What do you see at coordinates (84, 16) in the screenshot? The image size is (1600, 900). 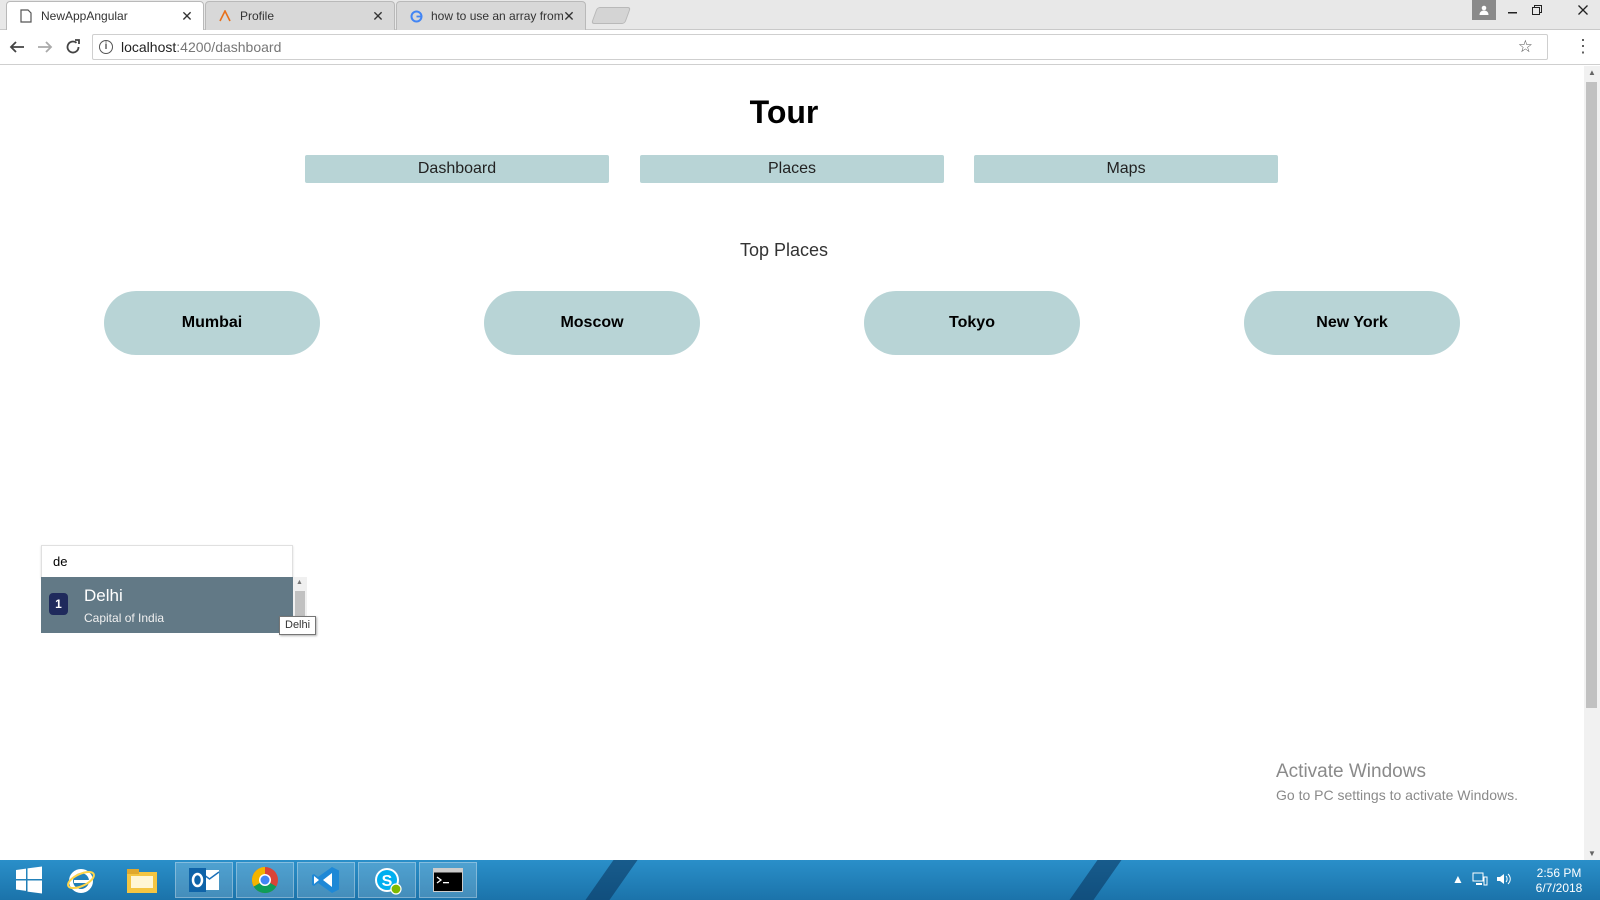 I see `tab-title: NewAppAngular` at bounding box center [84, 16].